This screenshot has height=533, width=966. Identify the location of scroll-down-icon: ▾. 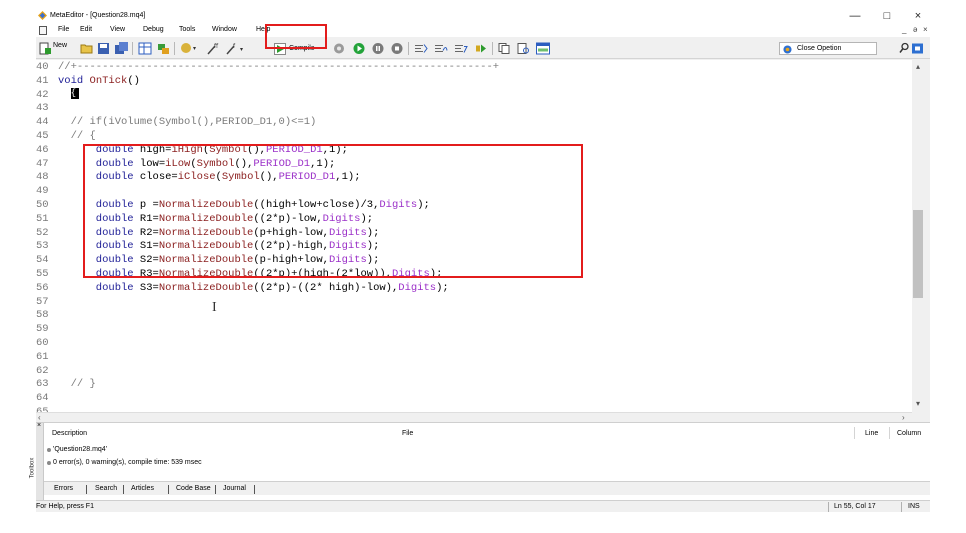
(918, 403).